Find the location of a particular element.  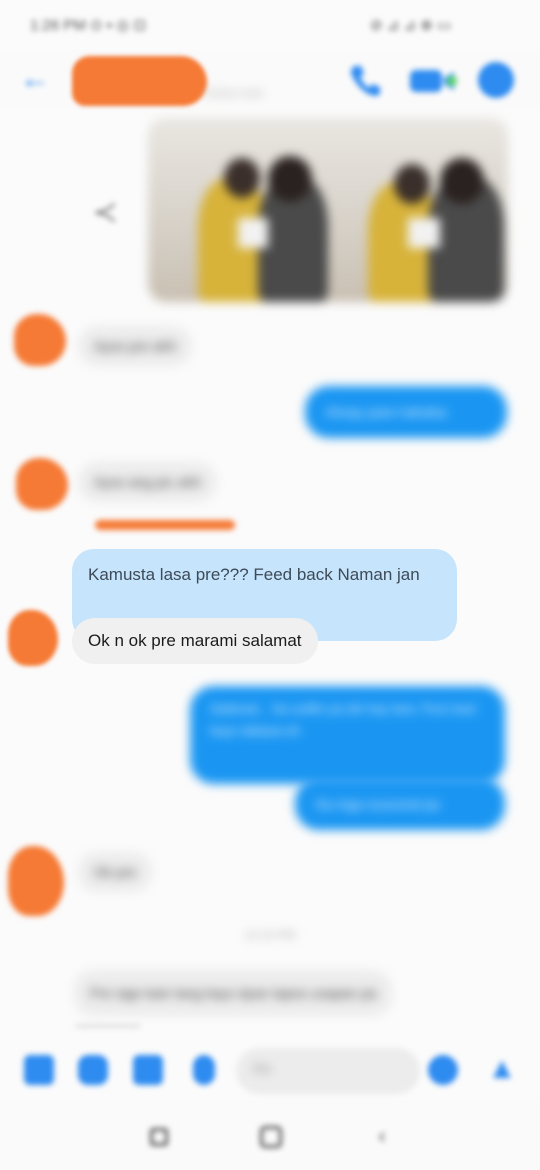

status-time: 1:26 PM ⊙ ▪ ◎ ⊡ is located at coordinates (88, 25).